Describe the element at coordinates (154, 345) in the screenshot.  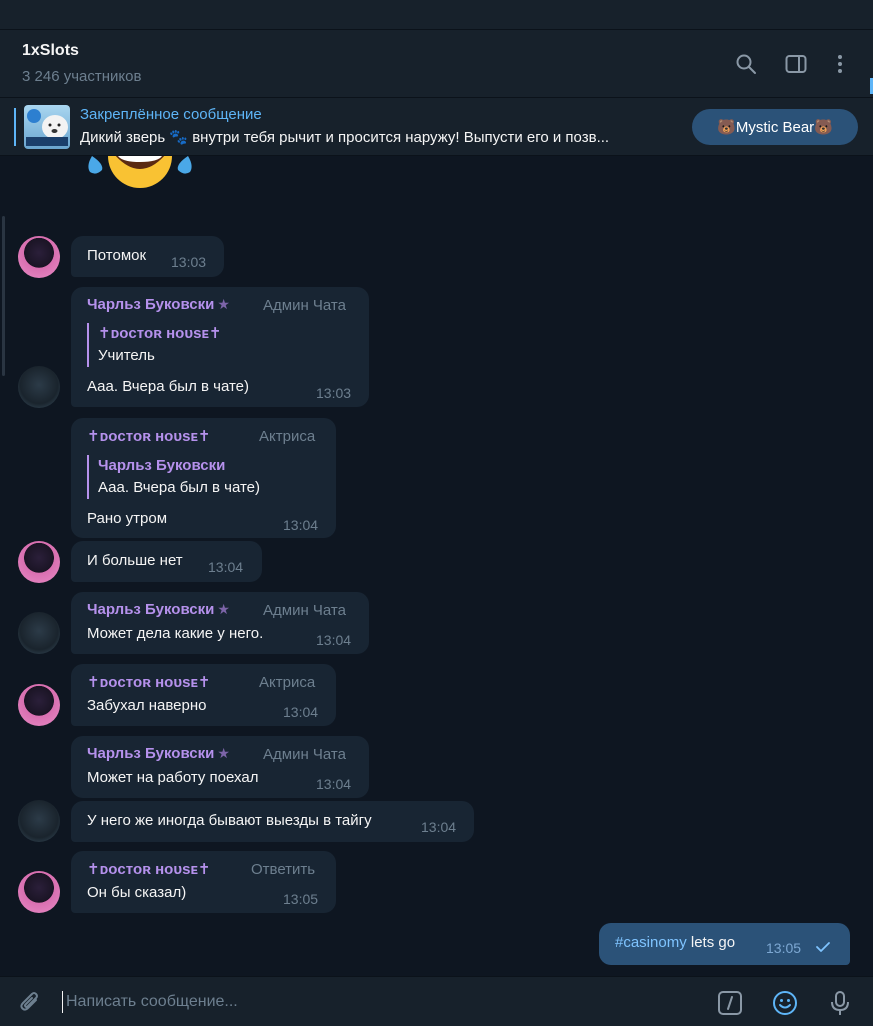
I see `reply-quote: ✝︎ᴅᴏᴄᴛᴏʀ ʜᴏᴜsᴇ✝︎ Учитель` at that location.